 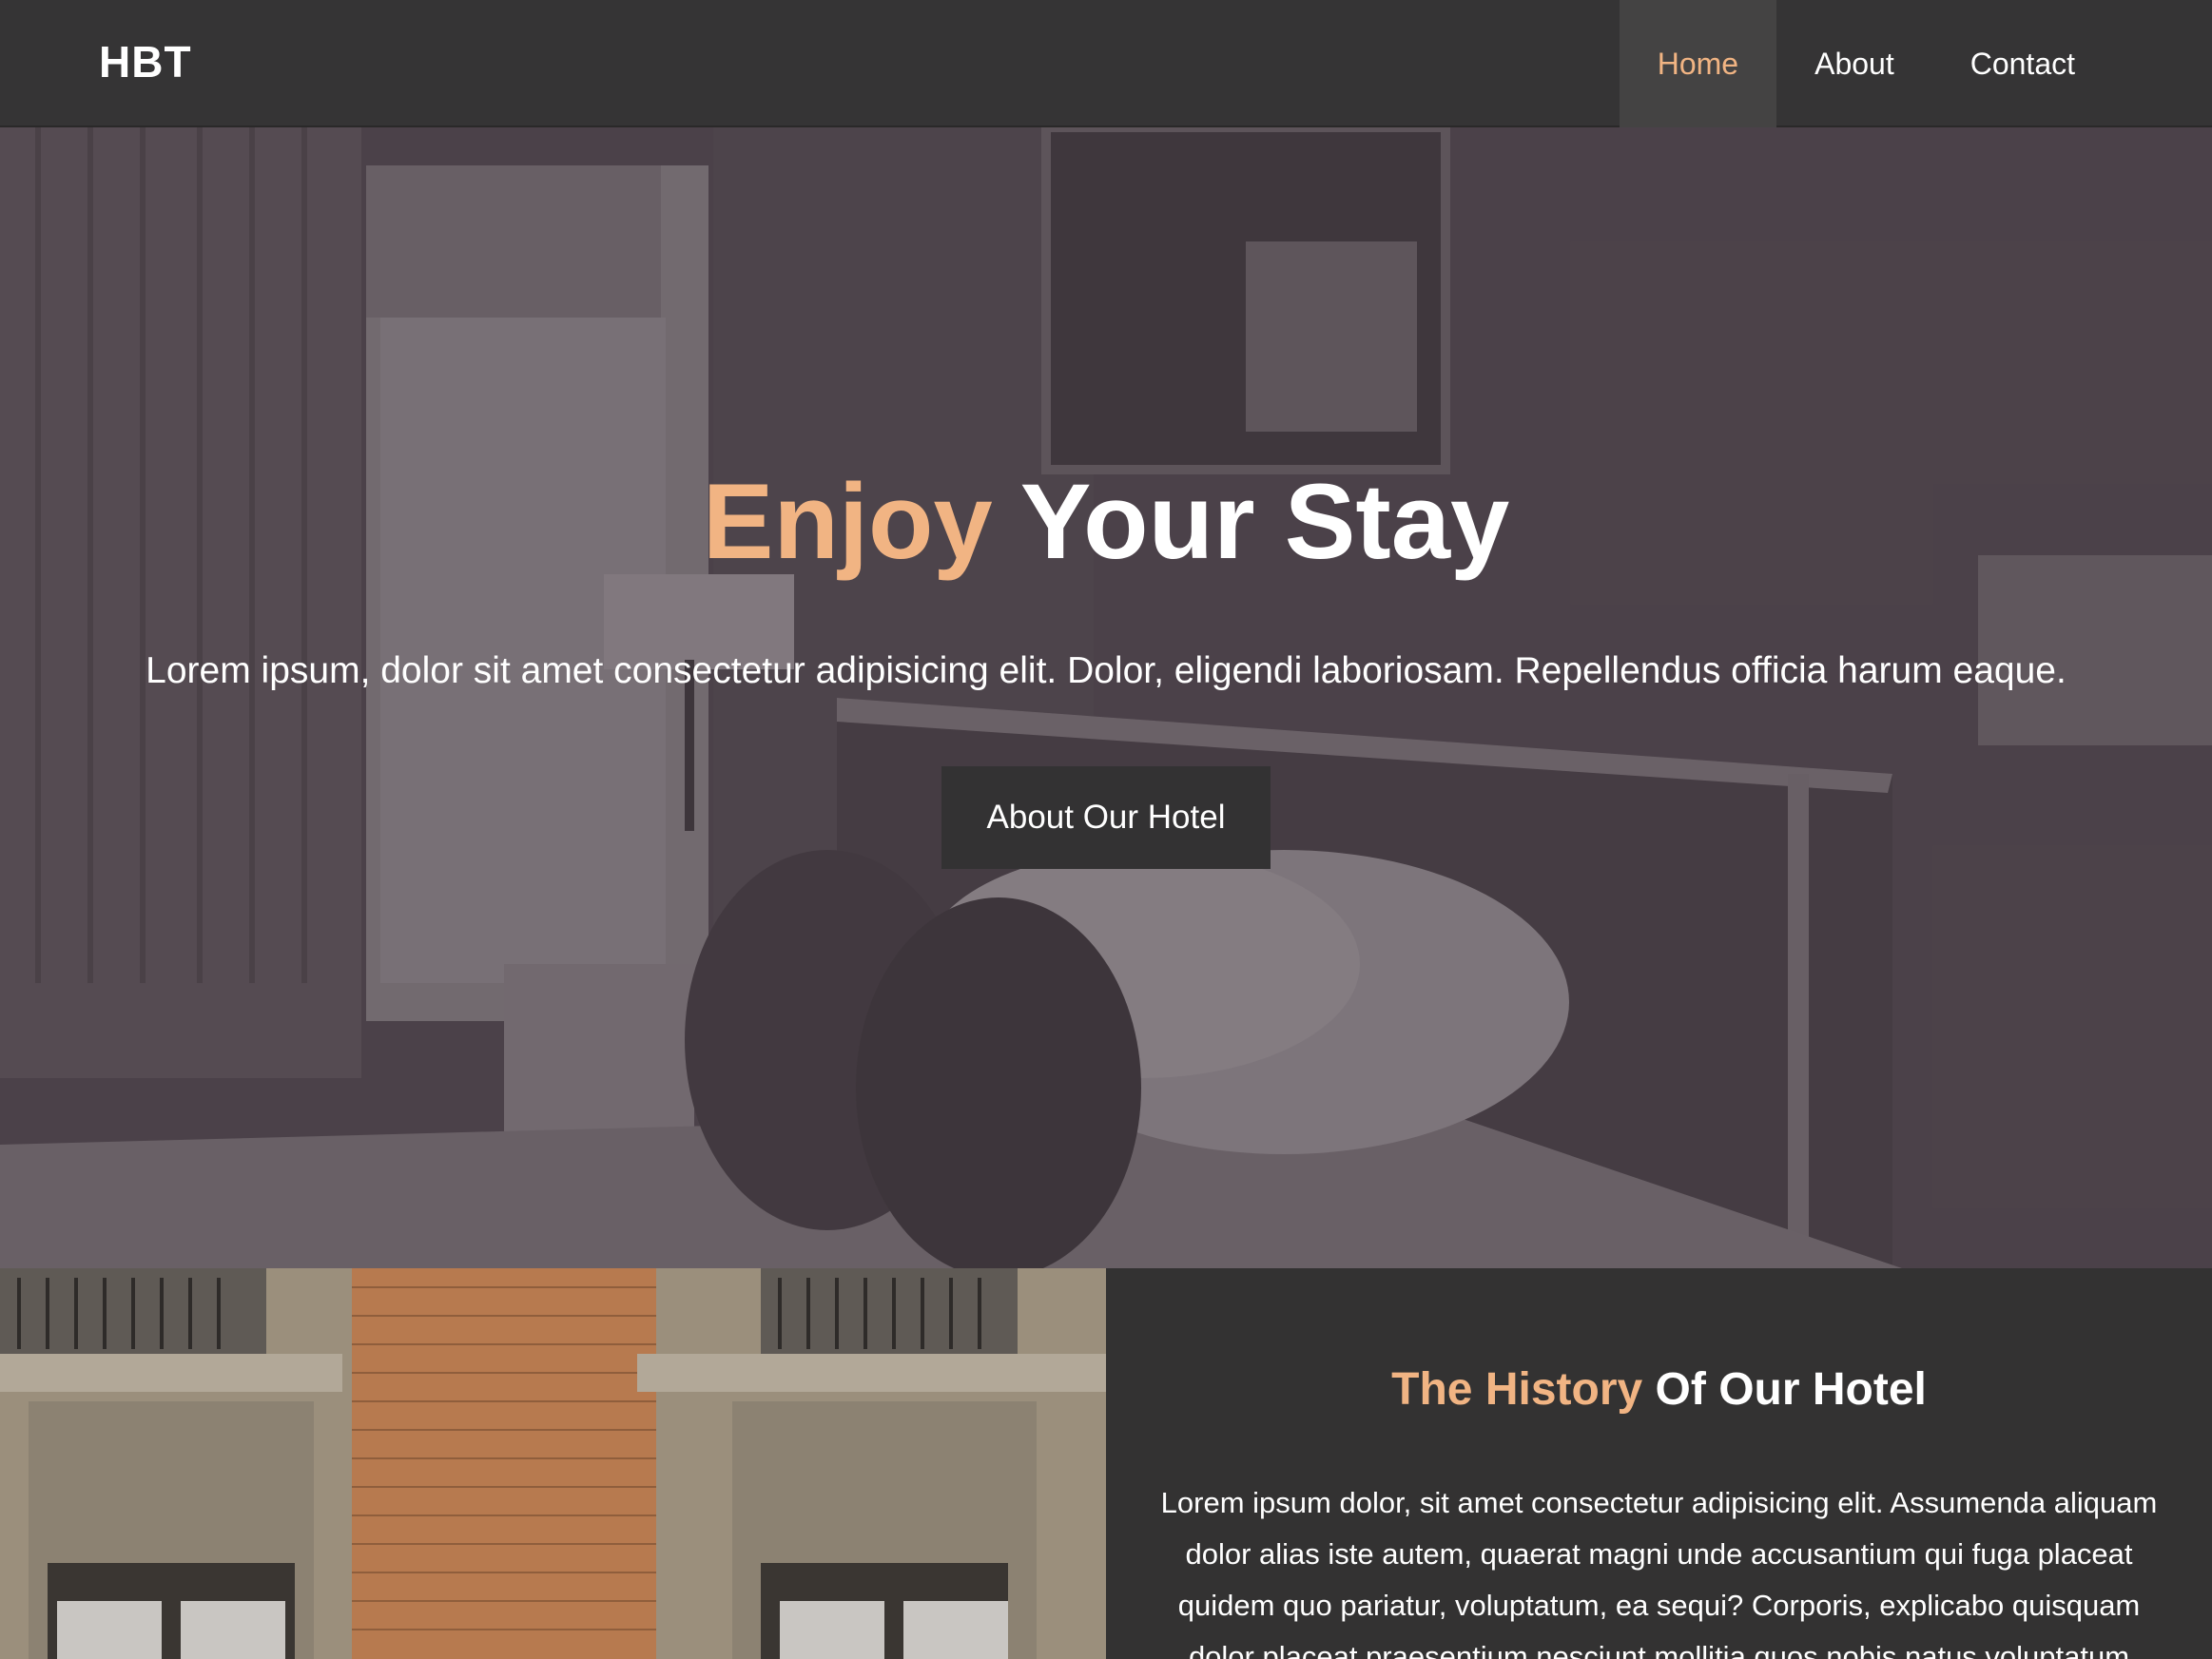 I want to click on hero-title: Enjoy Your Stay, so click(x=1106, y=521).